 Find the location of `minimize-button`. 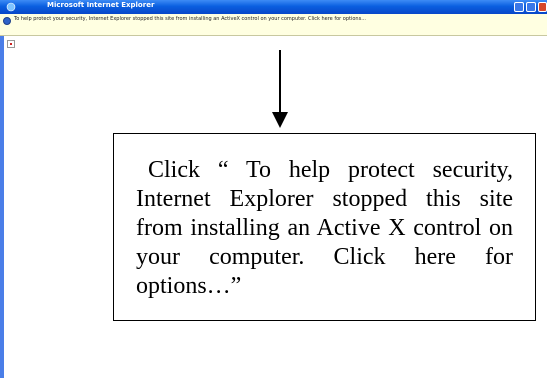

minimize-button is located at coordinates (519, 7).